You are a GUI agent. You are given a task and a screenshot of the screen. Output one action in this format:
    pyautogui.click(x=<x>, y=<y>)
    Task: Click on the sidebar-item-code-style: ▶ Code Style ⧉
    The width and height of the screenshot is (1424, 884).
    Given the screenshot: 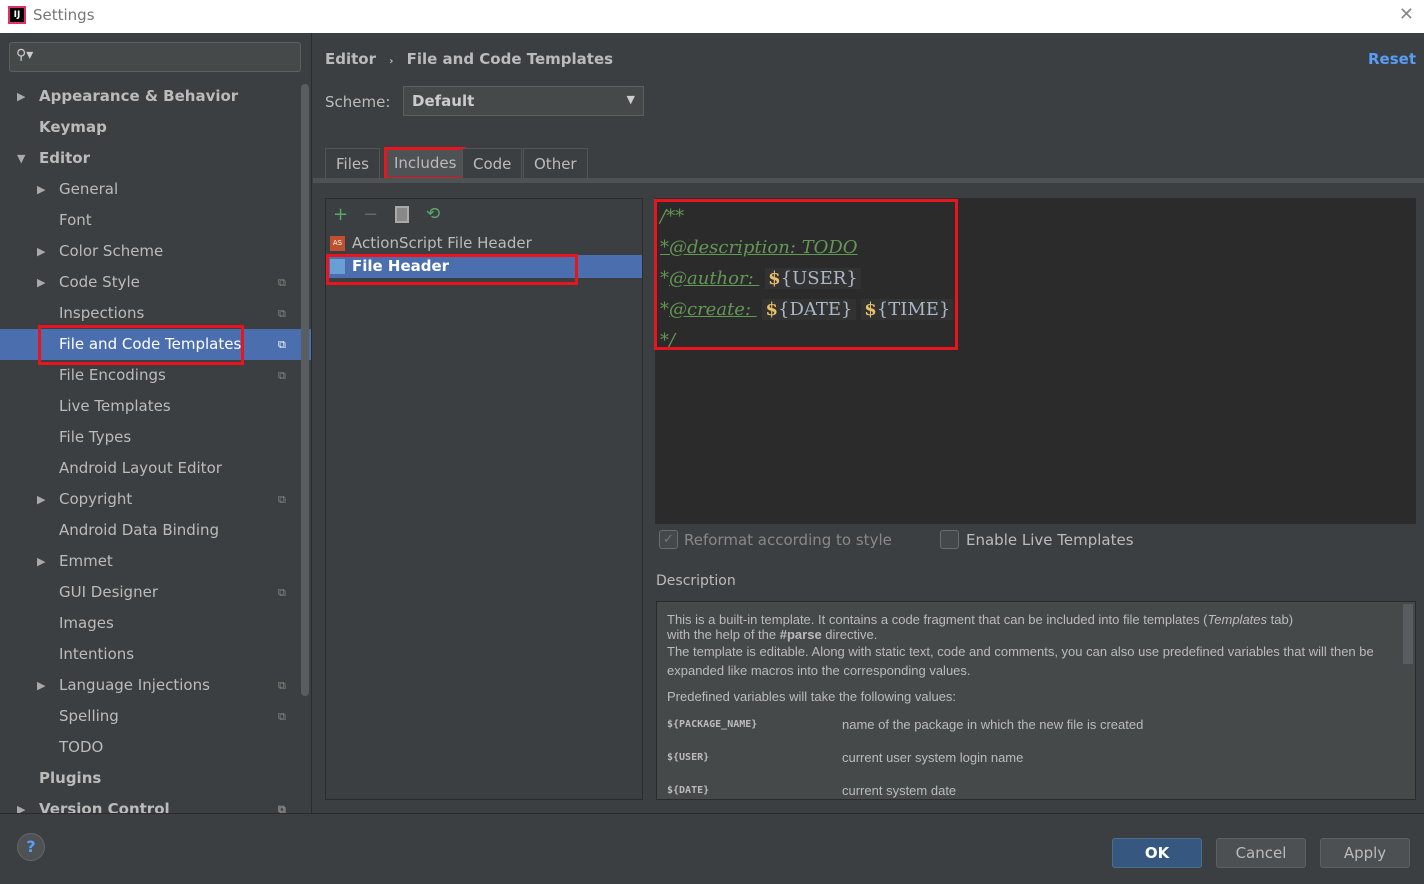 What is the action you would take?
    pyautogui.click(x=155, y=282)
    